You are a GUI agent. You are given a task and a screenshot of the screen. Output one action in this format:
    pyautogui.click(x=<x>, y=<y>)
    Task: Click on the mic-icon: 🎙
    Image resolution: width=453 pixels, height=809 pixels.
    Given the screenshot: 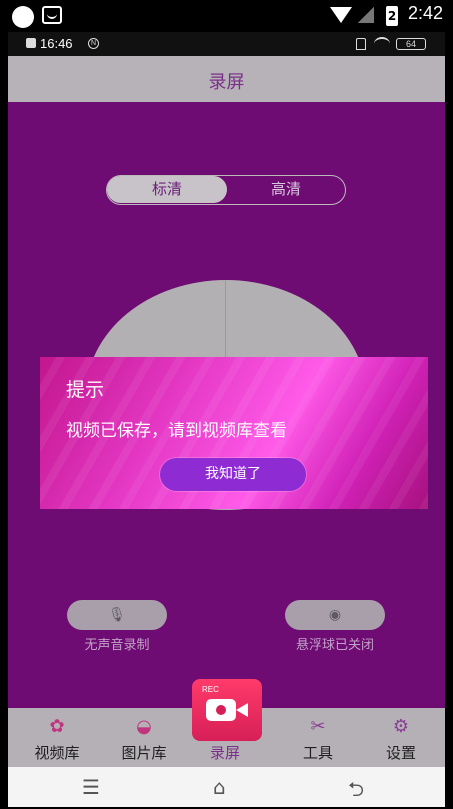 What is the action you would take?
    pyautogui.click(x=117, y=615)
    